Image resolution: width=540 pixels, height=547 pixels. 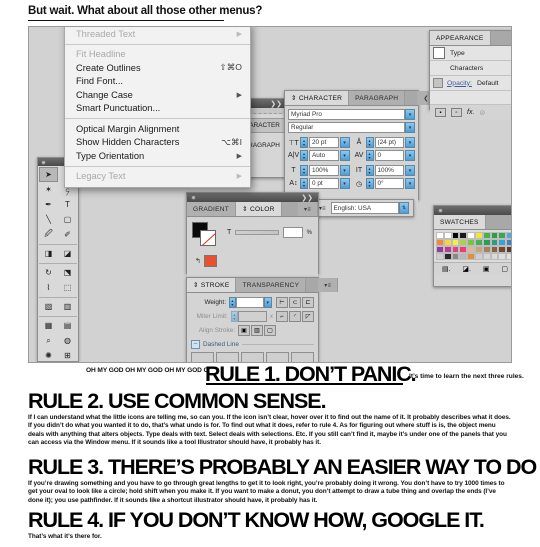 I want to click on vertical-scale-control: T ▴ ▾ 100% ▾, so click(x=319, y=170).